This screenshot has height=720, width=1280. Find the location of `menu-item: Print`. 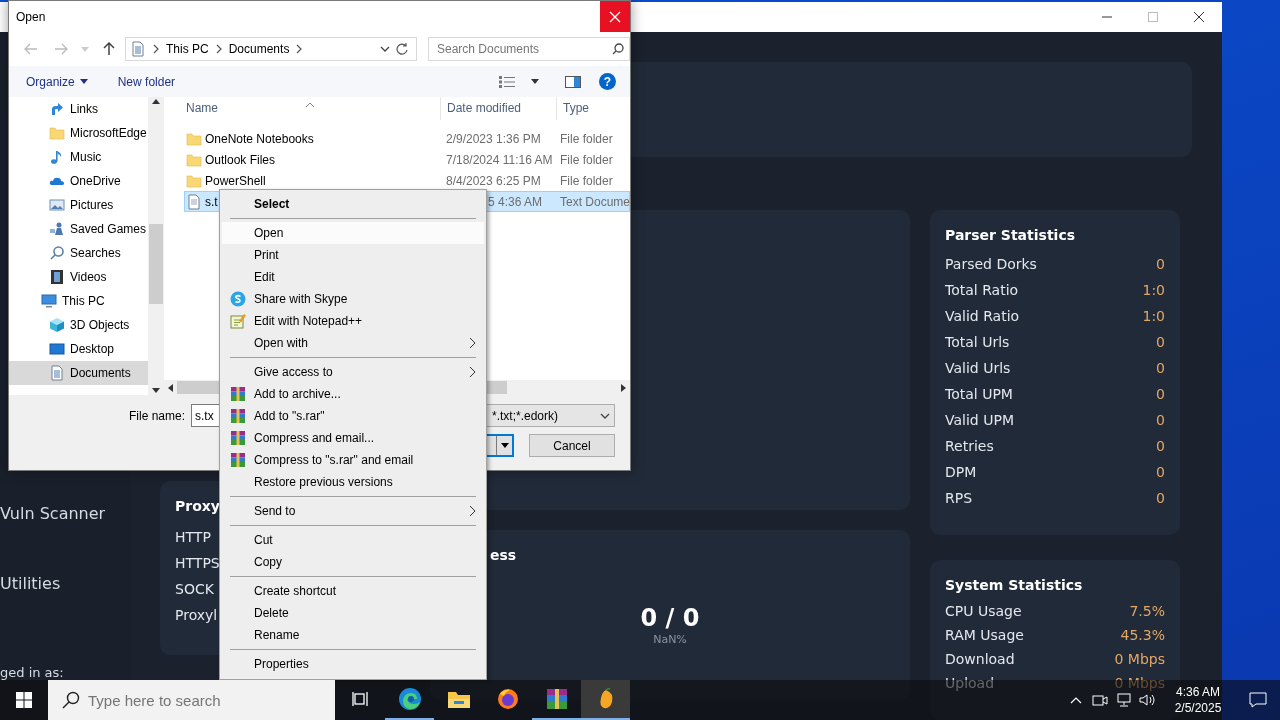

menu-item: Print is located at coordinates (353, 255).